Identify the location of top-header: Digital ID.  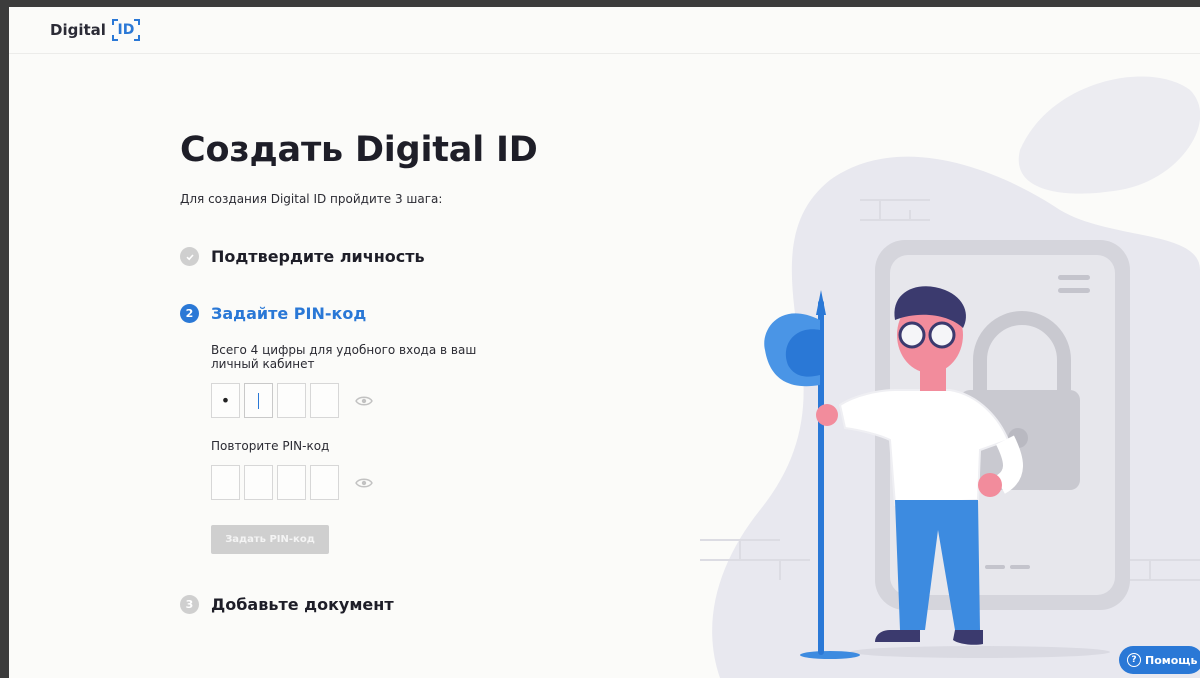
(604, 30).